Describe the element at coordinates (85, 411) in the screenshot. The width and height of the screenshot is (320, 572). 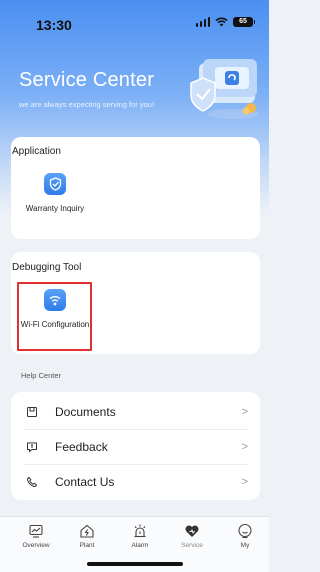
I see `documents-label: Documents` at that location.